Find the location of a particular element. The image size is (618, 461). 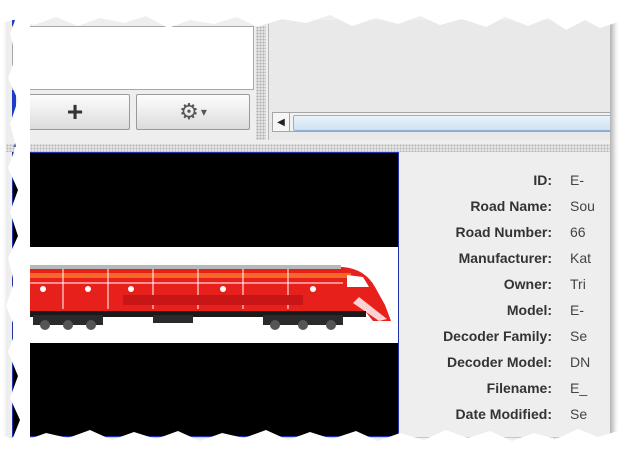

roster-group-list is located at coordinates (133, 58).